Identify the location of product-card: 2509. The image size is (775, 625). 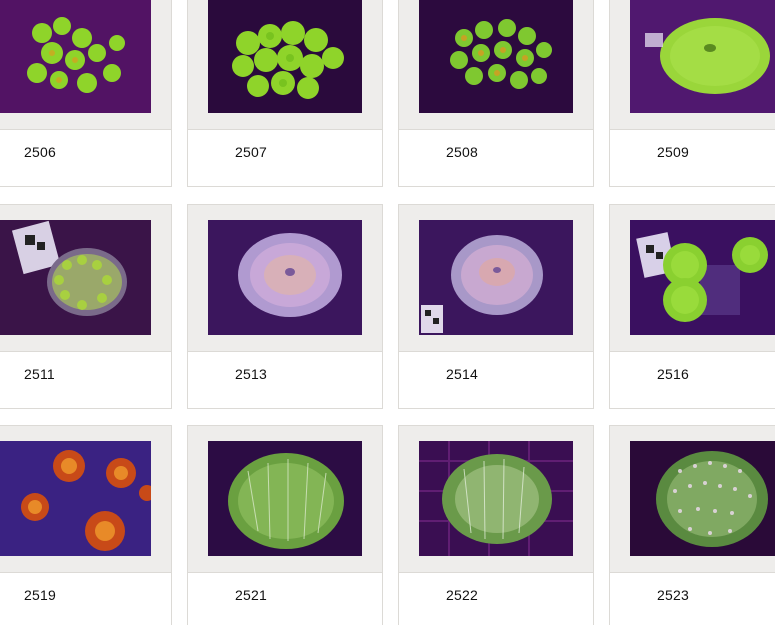
(692, 93).